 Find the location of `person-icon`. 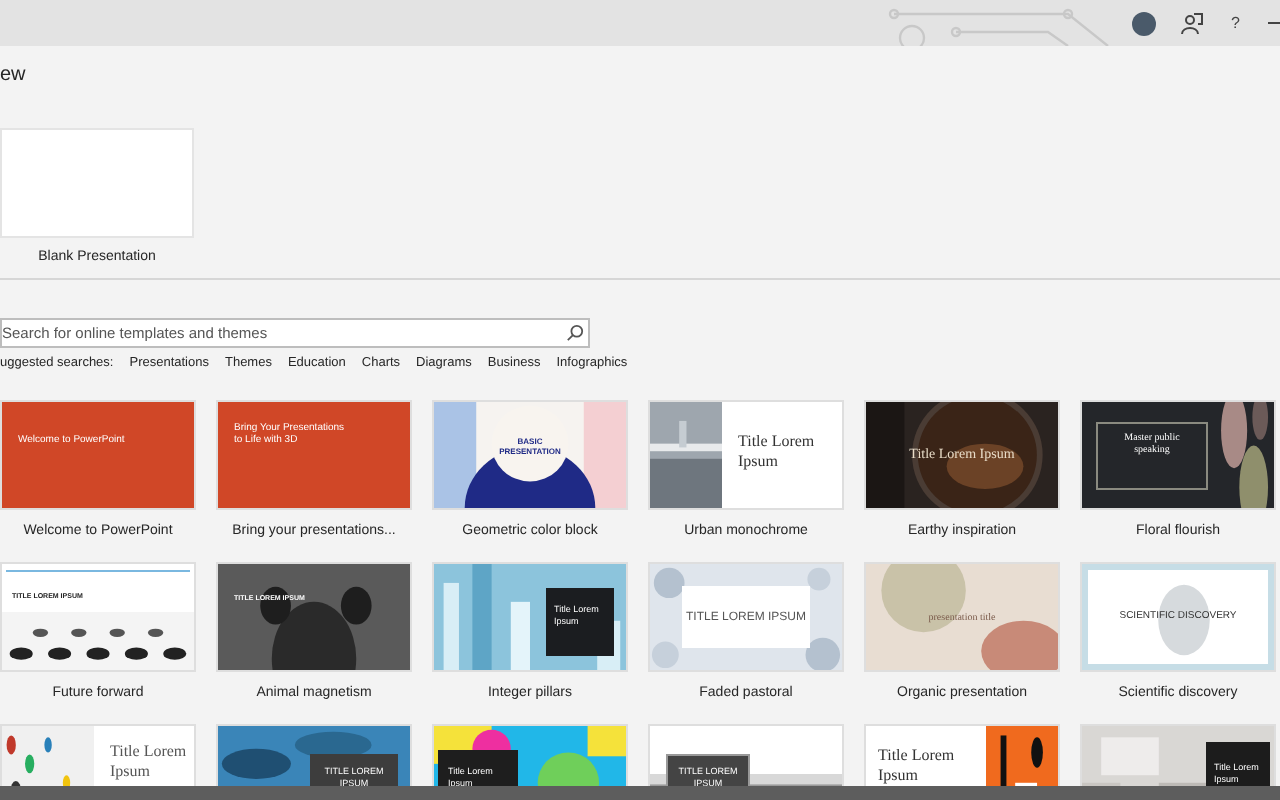

person-icon is located at coordinates (1191, 23).